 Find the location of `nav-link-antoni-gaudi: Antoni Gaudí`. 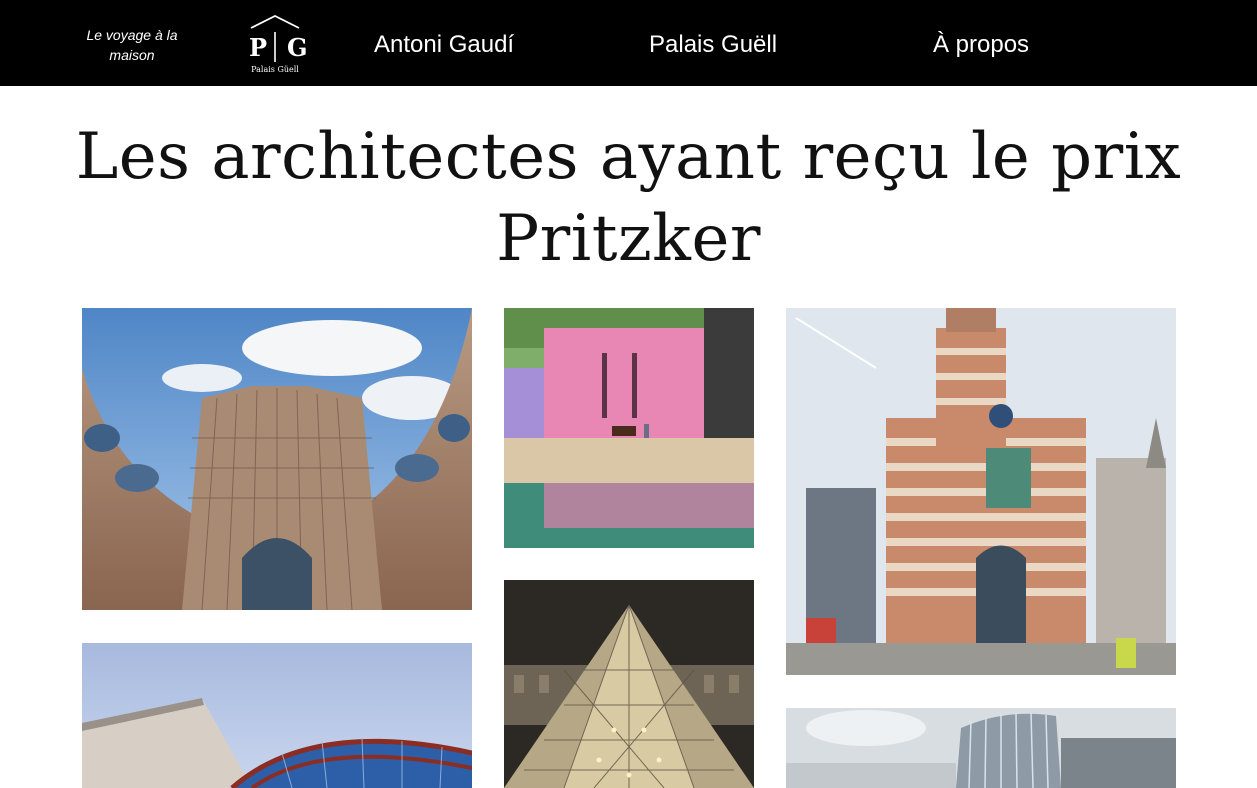

nav-link-antoni-gaudi: Antoni Gaudí is located at coordinates (444, 45).